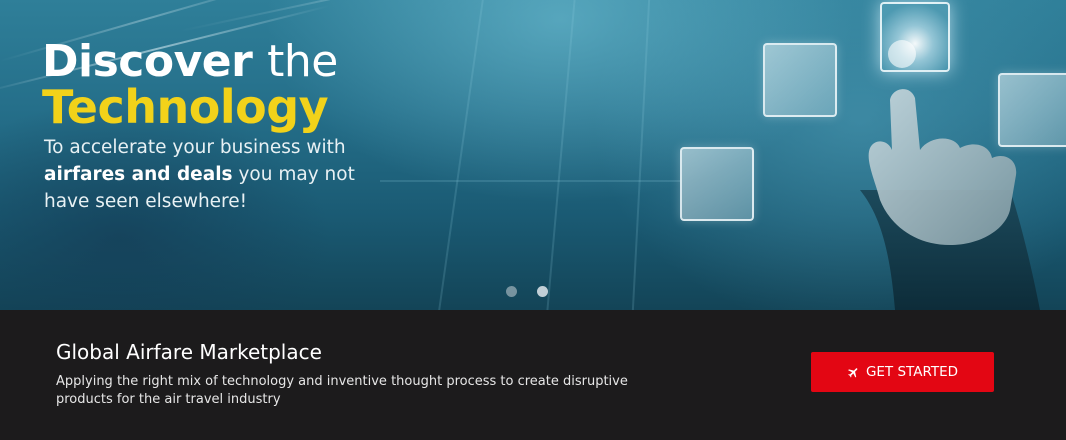 Image resolution: width=1066 pixels, height=440 pixels. What do you see at coordinates (138, 174) in the screenshot?
I see `hero-subtext-bold: airfares and deals` at bounding box center [138, 174].